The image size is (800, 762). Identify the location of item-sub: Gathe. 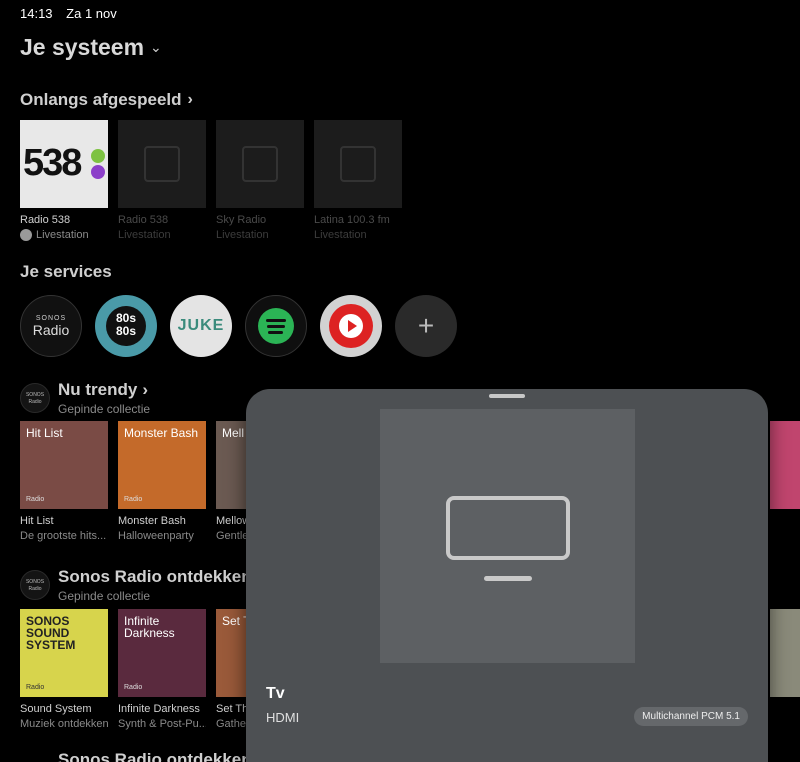
(231, 724).